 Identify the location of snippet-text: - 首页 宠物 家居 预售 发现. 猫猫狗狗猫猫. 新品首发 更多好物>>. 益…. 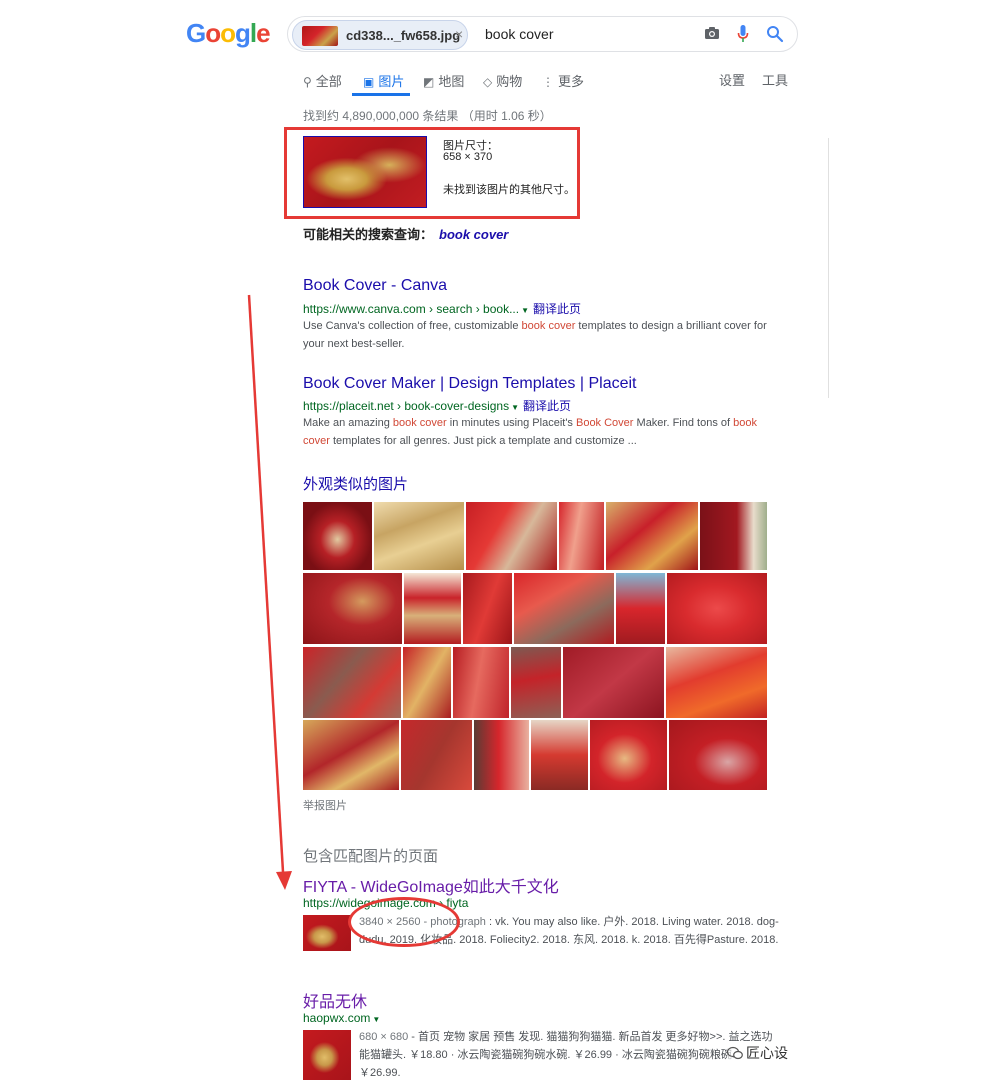
(566, 1055).